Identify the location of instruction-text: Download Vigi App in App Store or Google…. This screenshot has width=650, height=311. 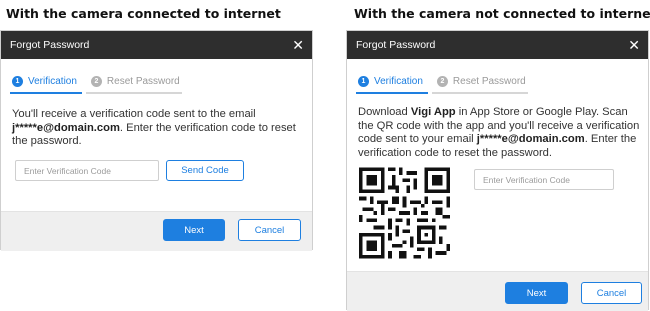
(499, 133).